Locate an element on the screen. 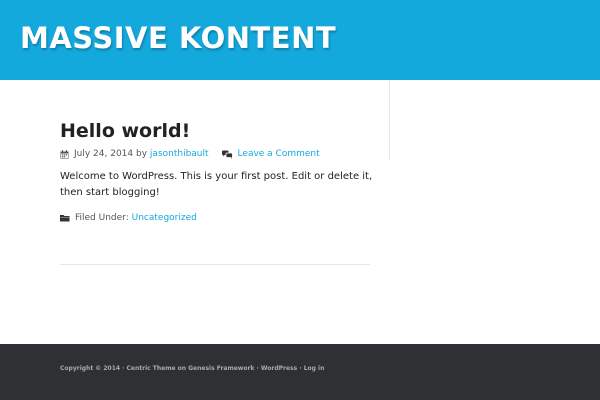 The image size is (600, 400). site-title: MASSIVE KONTENT is located at coordinates (178, 38).